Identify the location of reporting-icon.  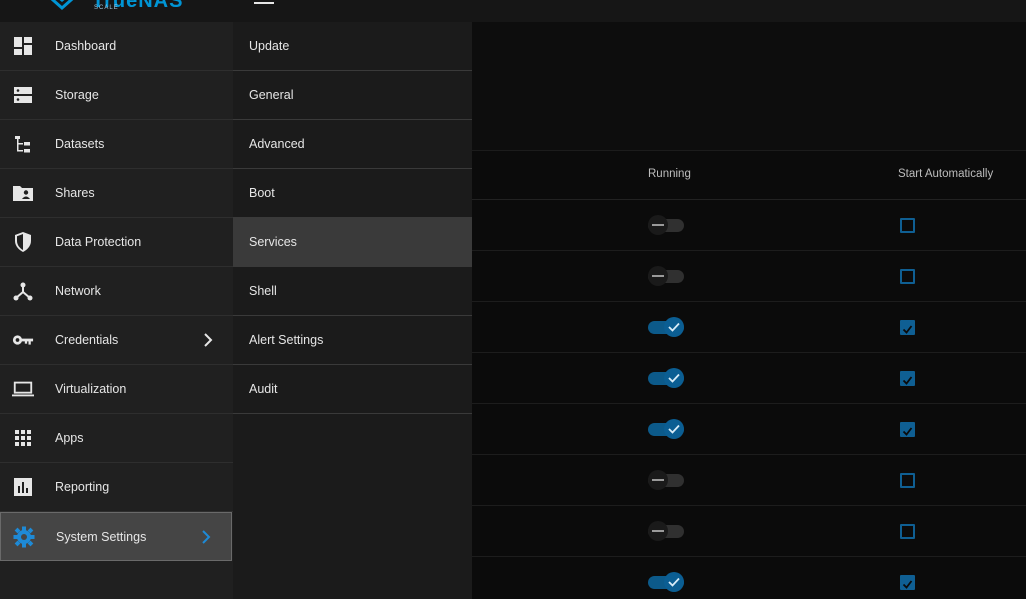
(23, 487).